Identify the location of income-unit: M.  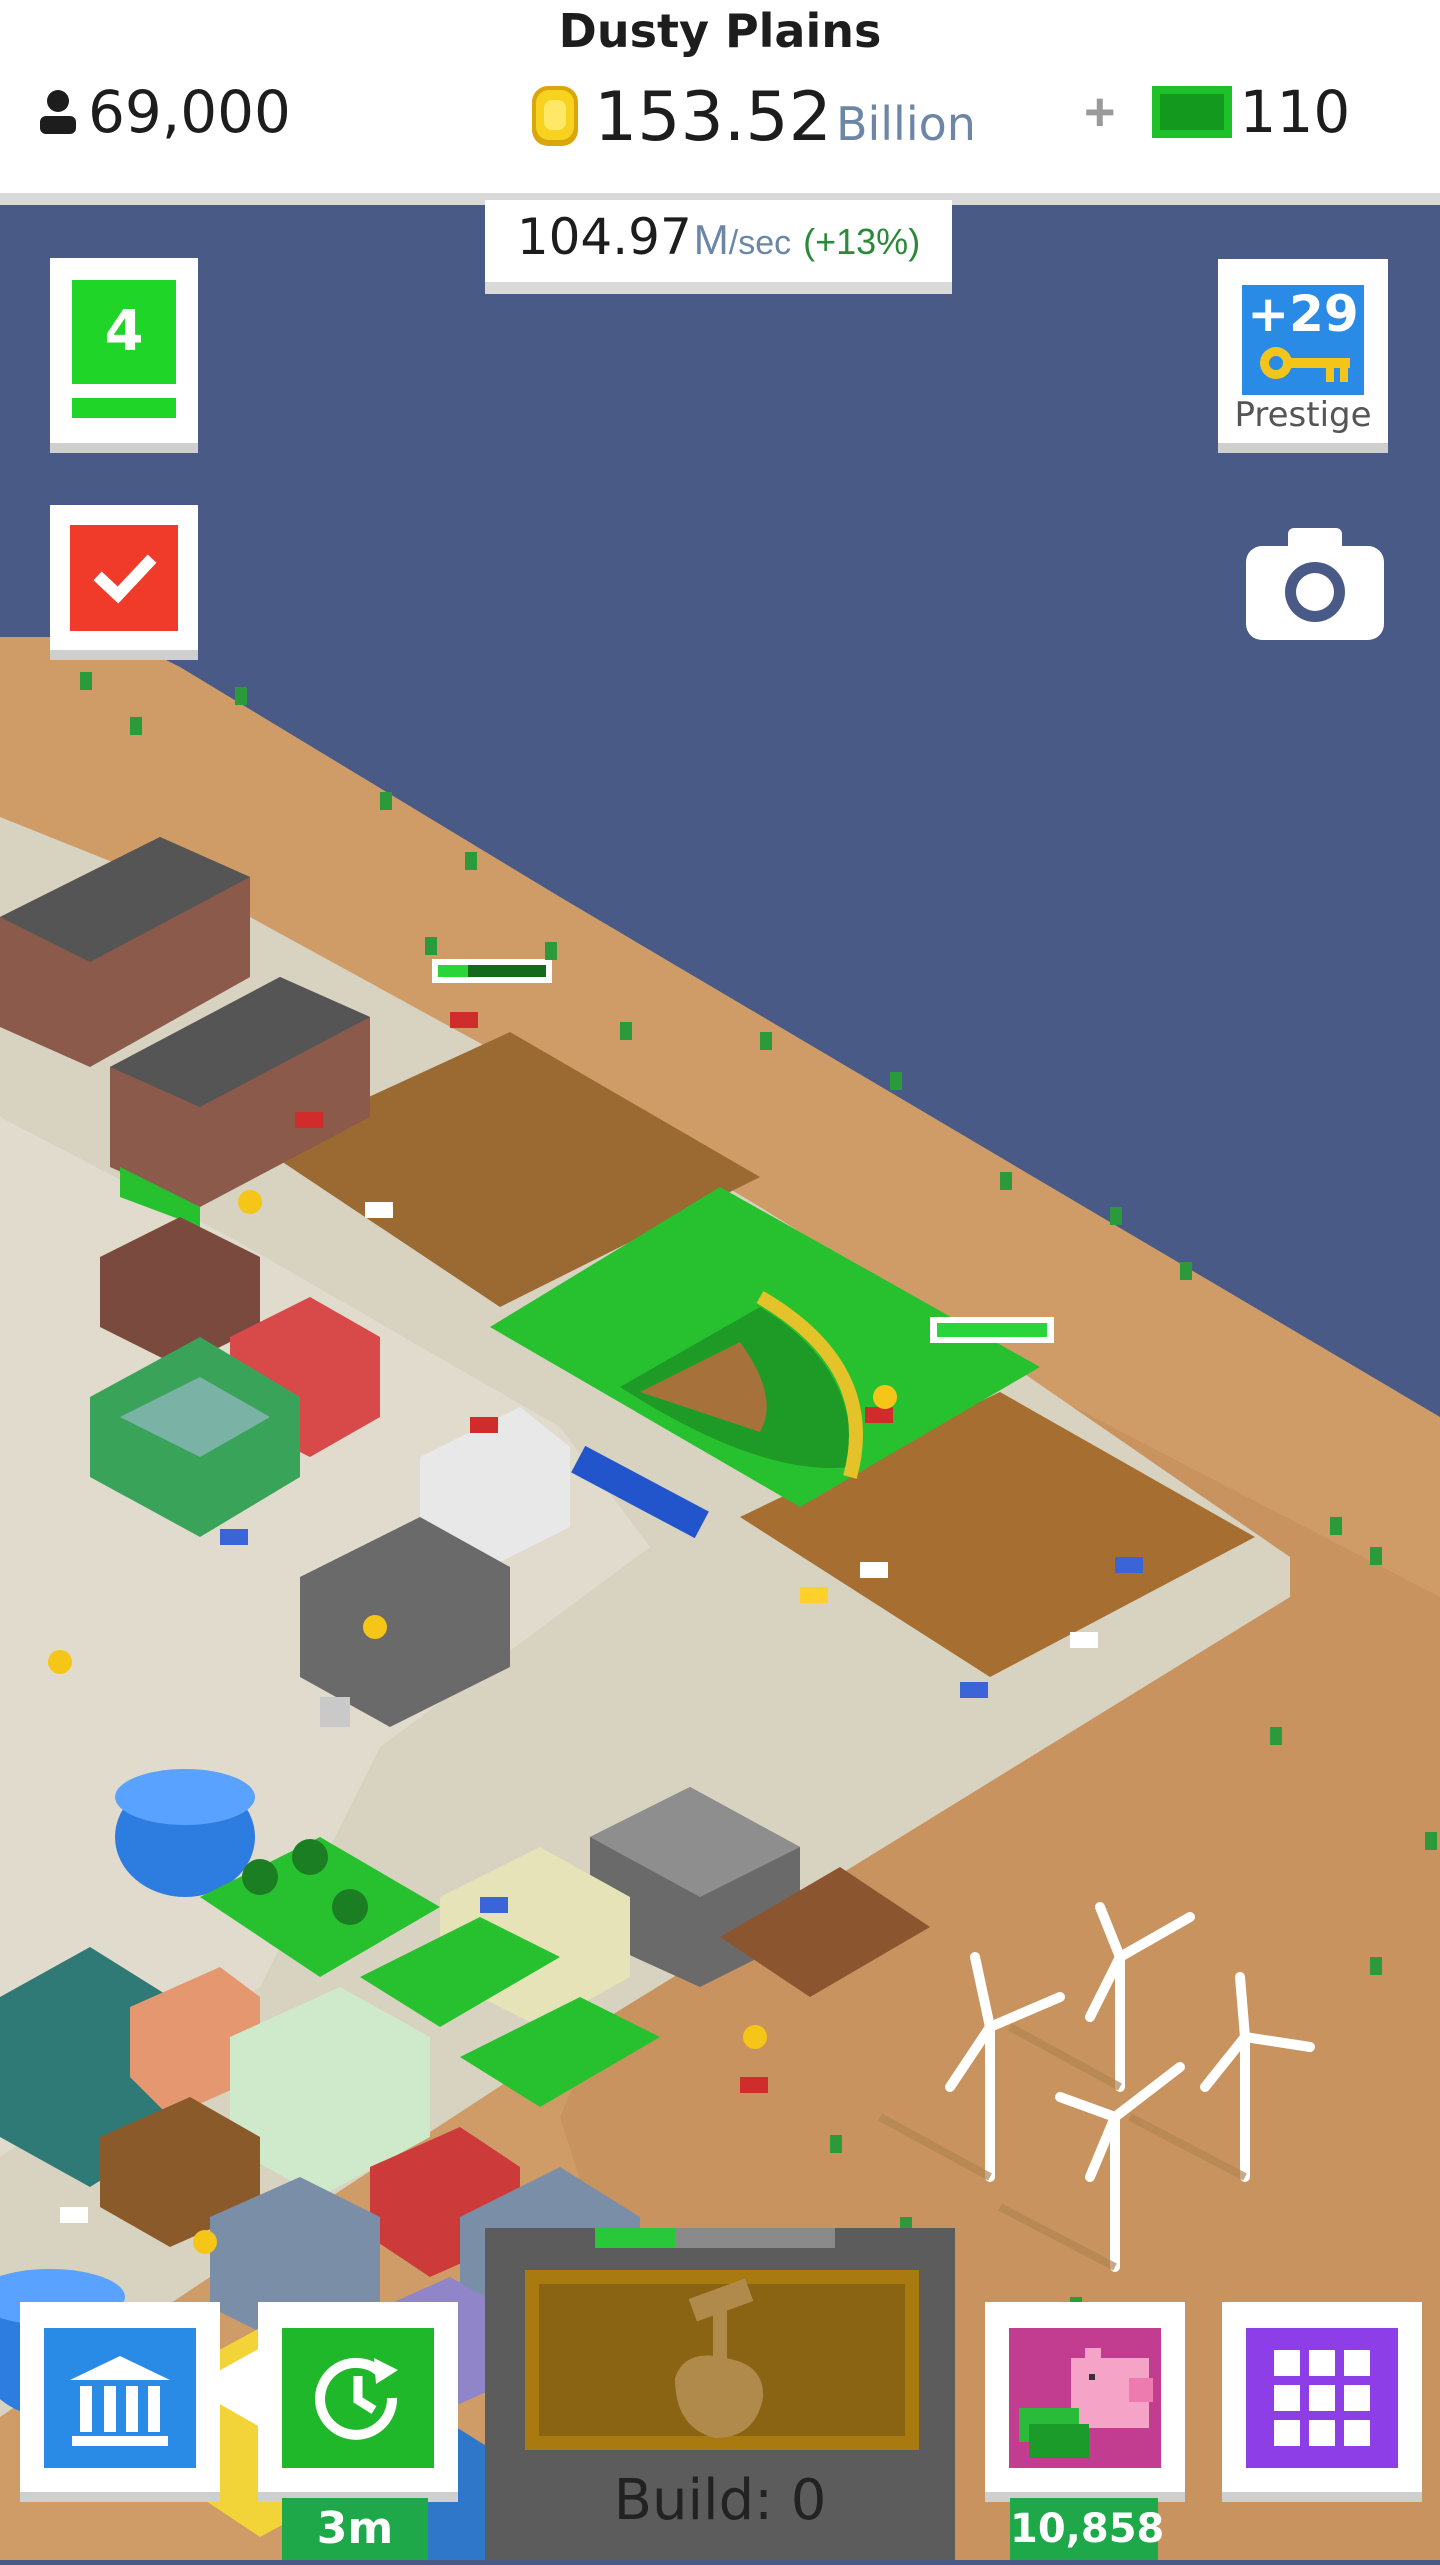
(711, 239).